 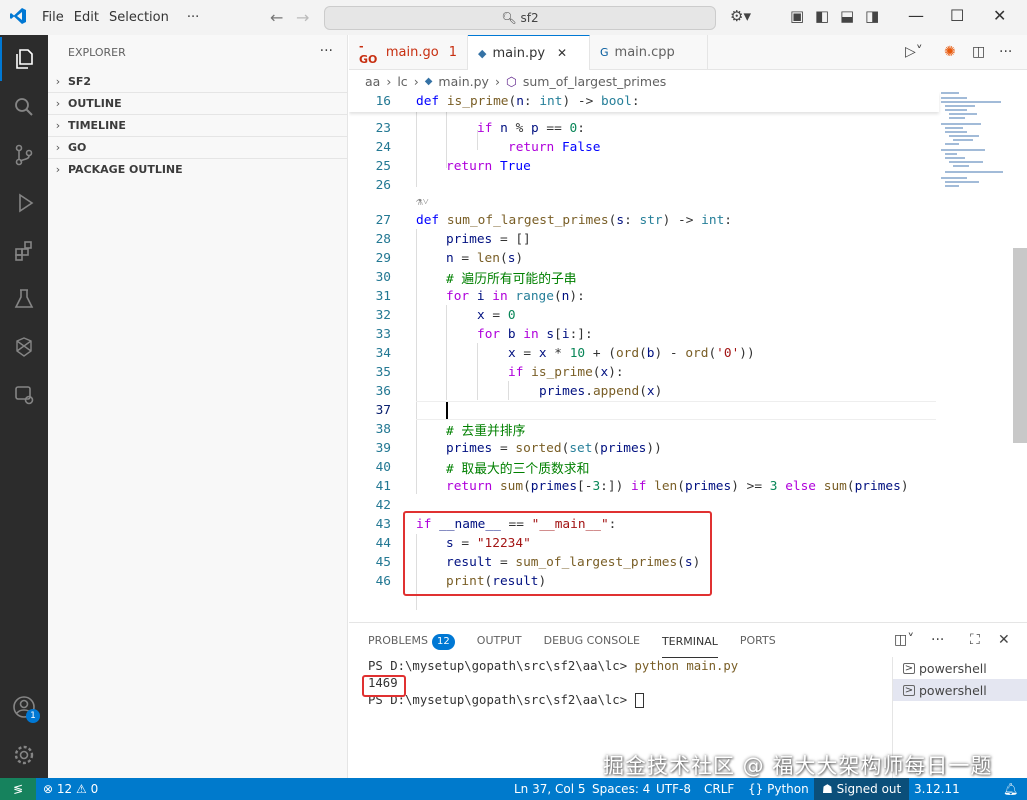 I want to click on search-icon: 🔍︎, so click(x=509, y=18).